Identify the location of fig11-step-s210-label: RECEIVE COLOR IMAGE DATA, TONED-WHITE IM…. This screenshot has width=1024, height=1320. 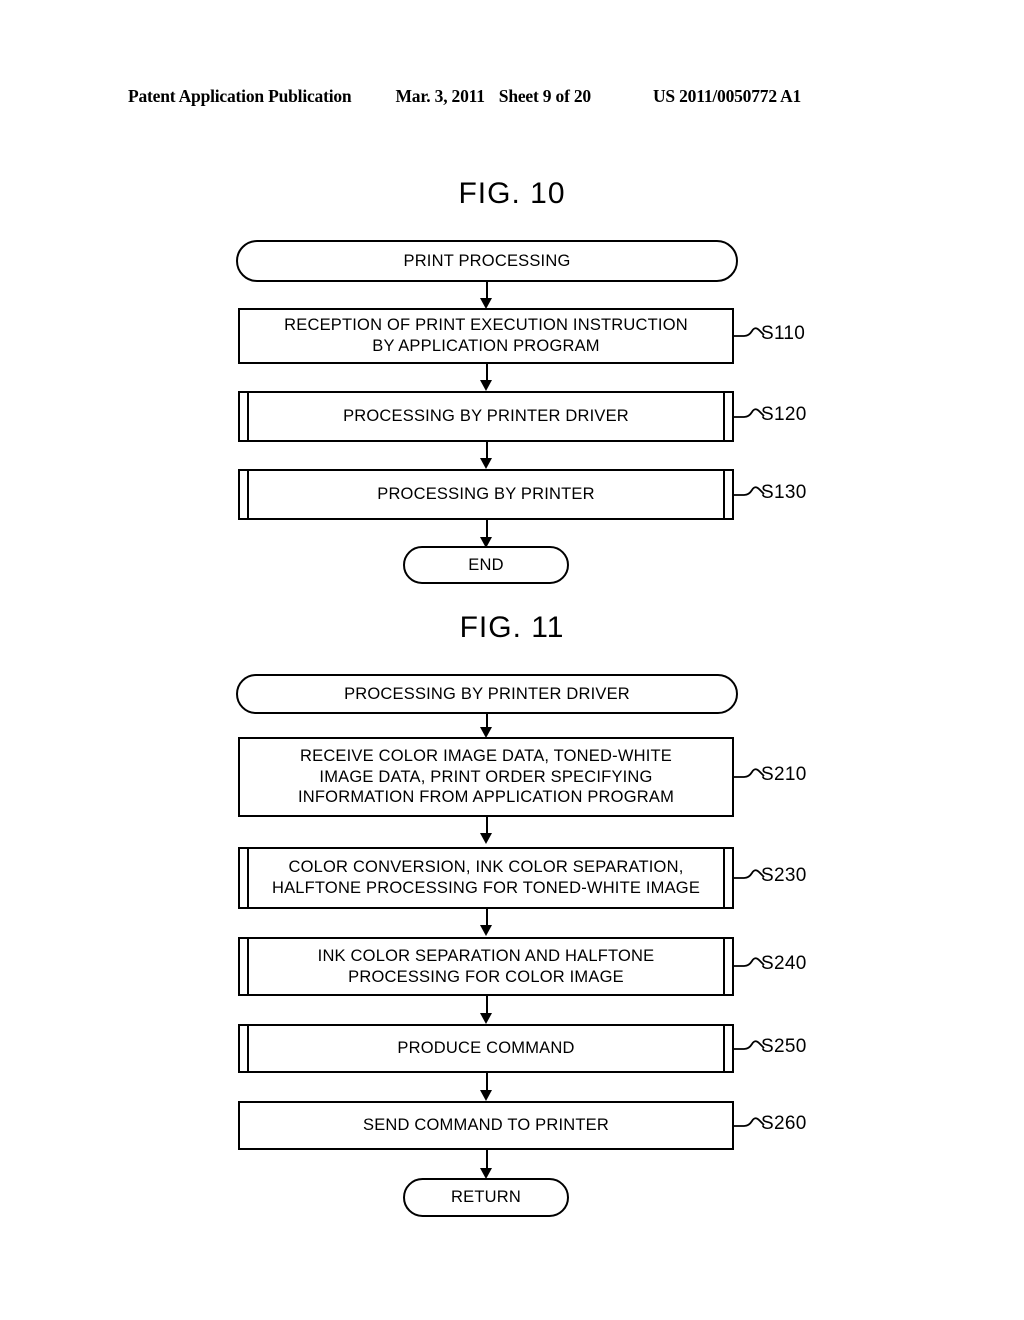
(486, 777).